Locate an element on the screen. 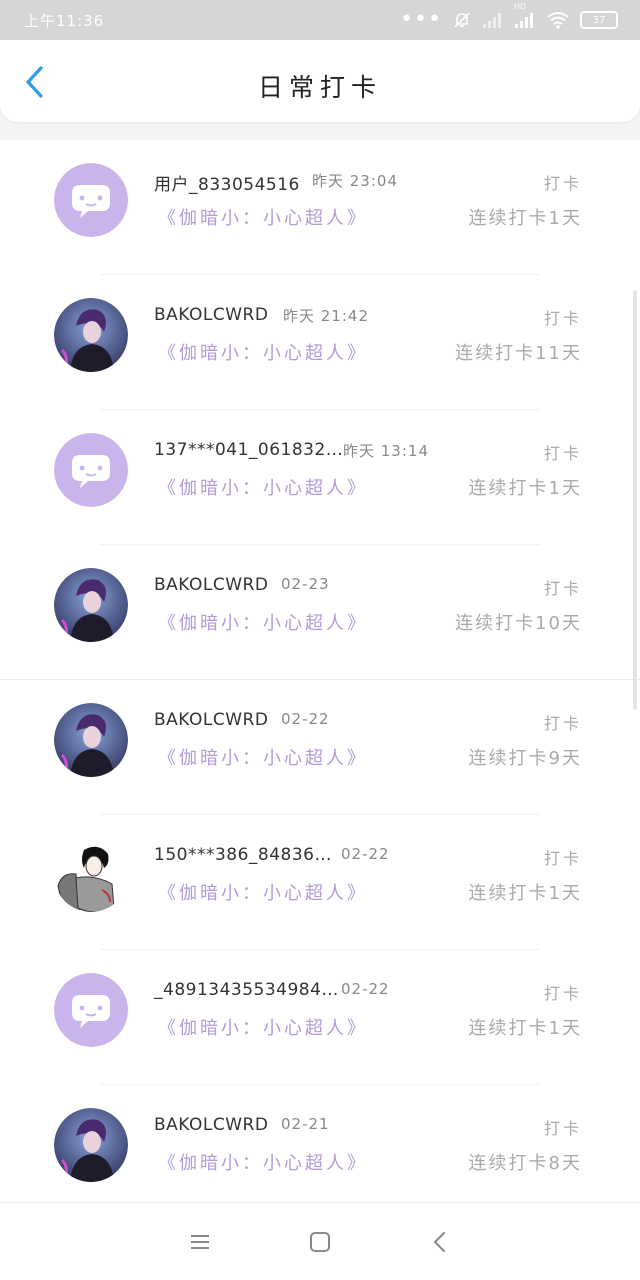  streak-count: 连续打卡8天 is located at coordinates (525, 1163).